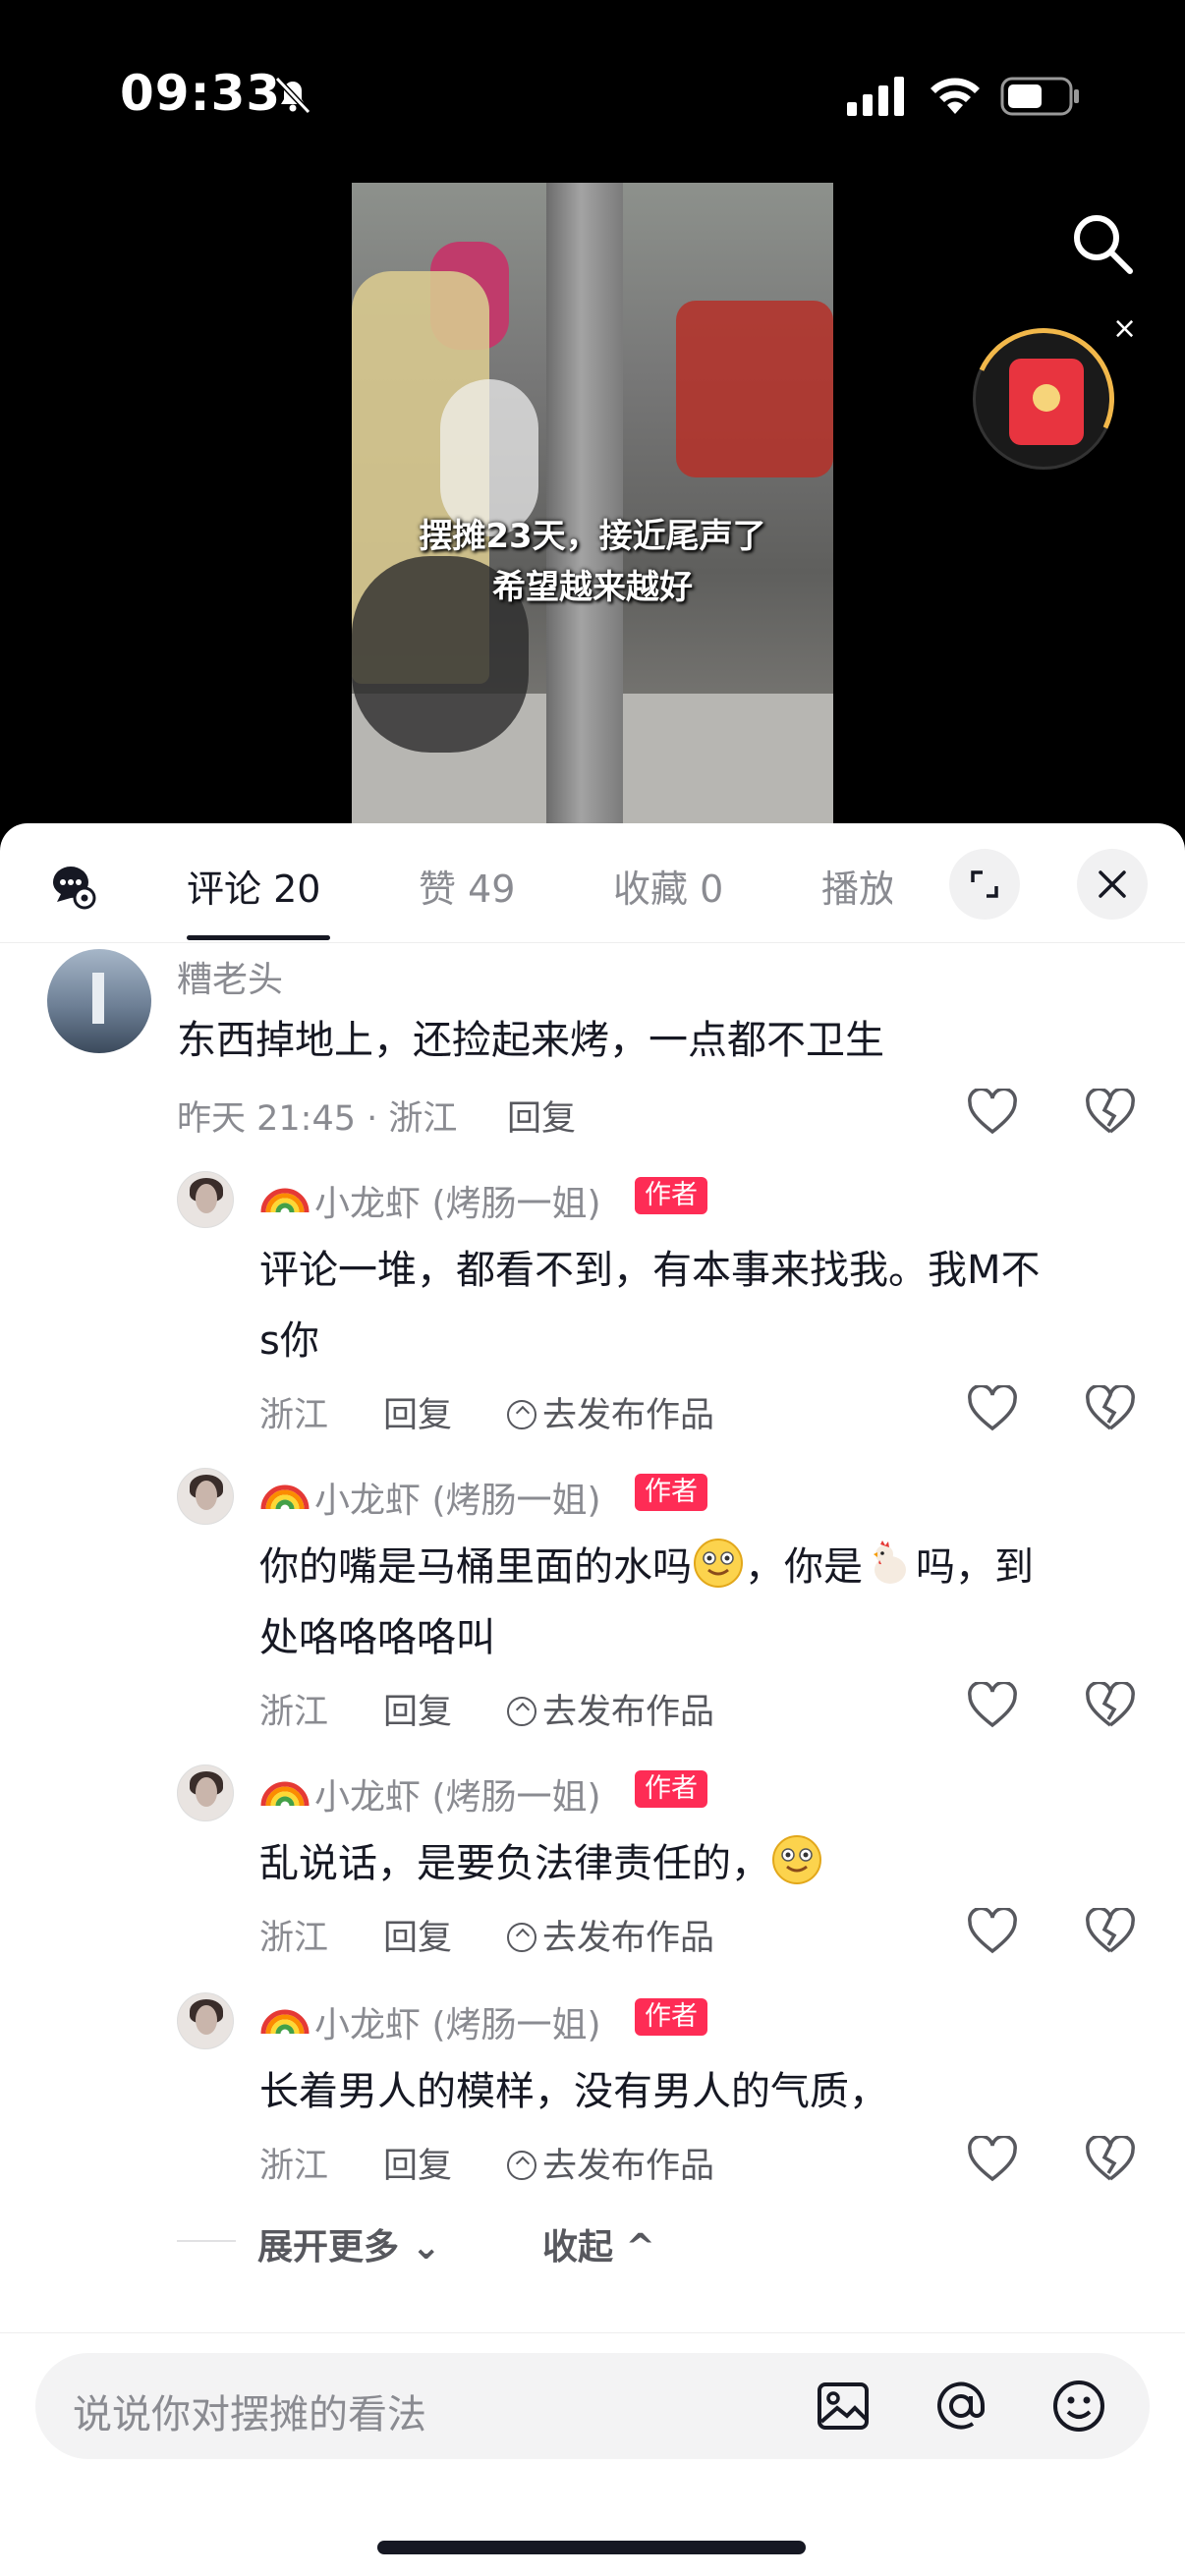  Describe the element at coordinates (592, 883) in the screenshot. I see `comment-tabs: 评论 20 赞 49 收藏 0 播放` at that location.